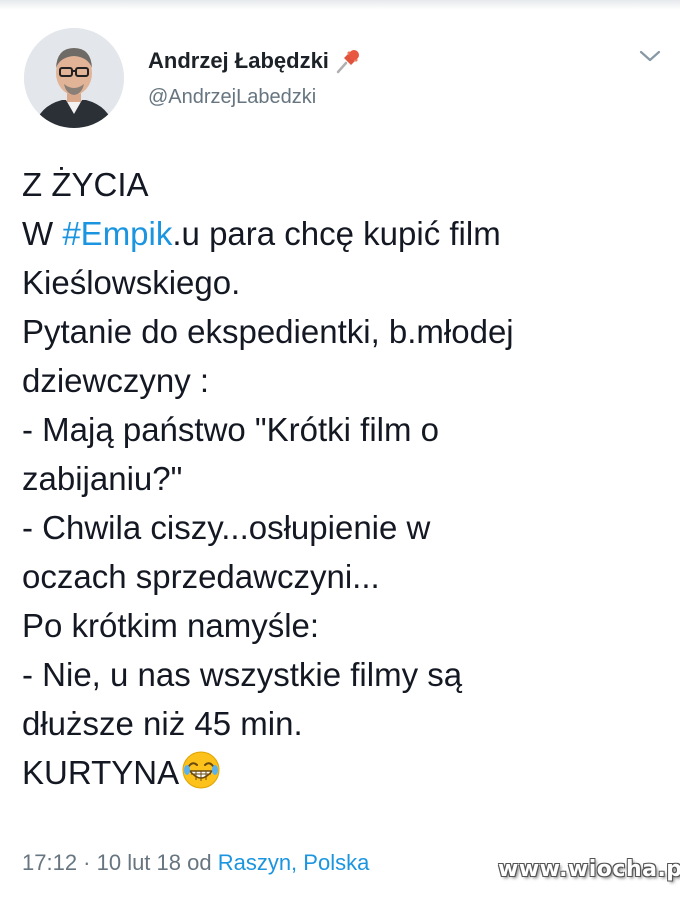 The height and width of the screenshot is (900, 680). Describe the element at coordinates (117, 233) in the screenshot. I see `hashtag-link: #Empik` at that location.